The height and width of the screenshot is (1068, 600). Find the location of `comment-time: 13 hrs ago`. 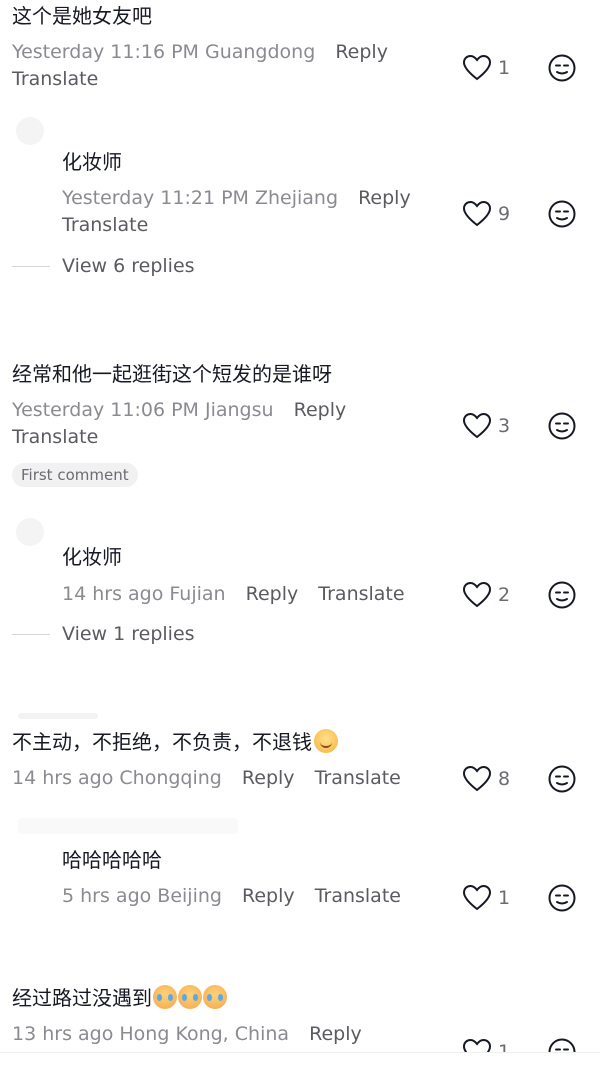

comment-time: 13 hrs ago is located at coordinates (63, 1034).